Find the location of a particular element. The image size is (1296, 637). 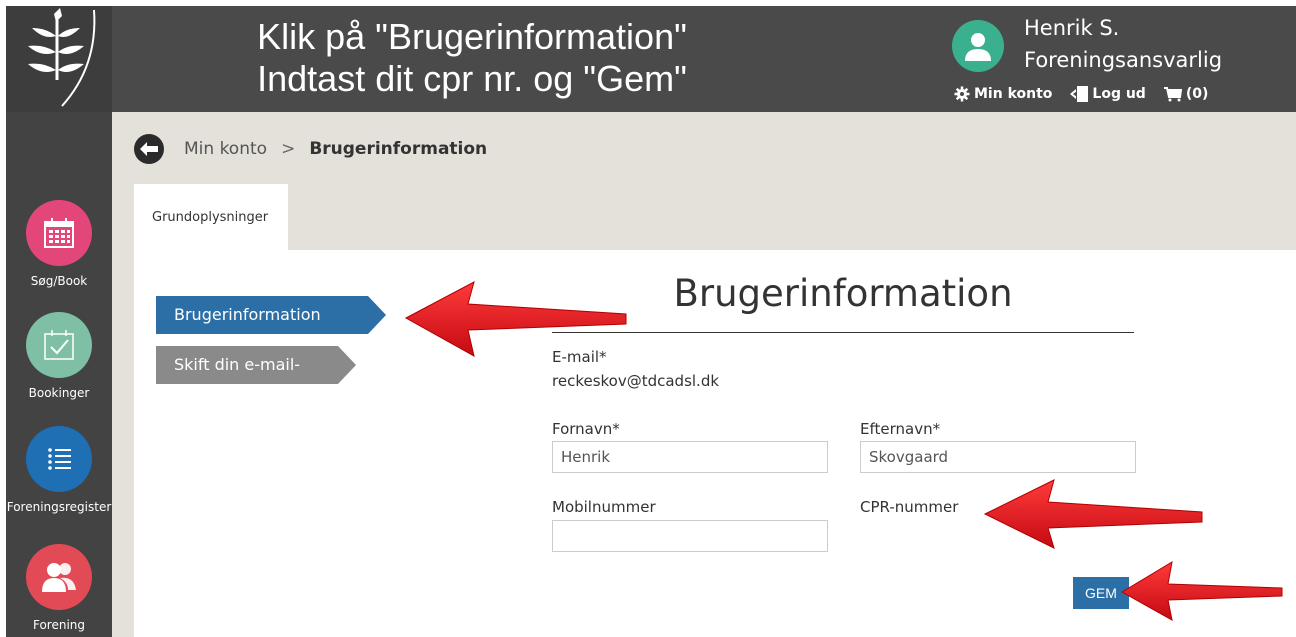

breadcrumb-parent: Min konto is located at coordinates (225, 149).